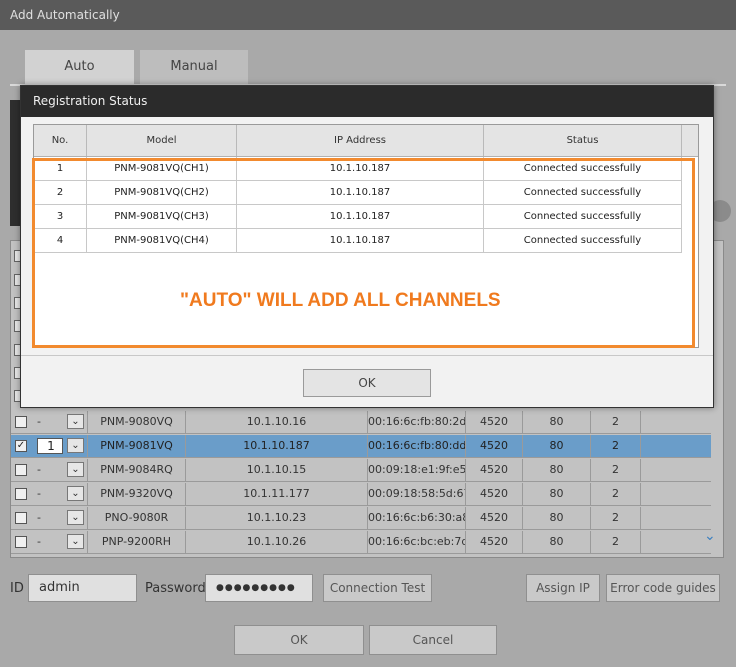 The image size is (736, 667). I want to click on cell-model: PNM-9080VQ, so click(137, 422).